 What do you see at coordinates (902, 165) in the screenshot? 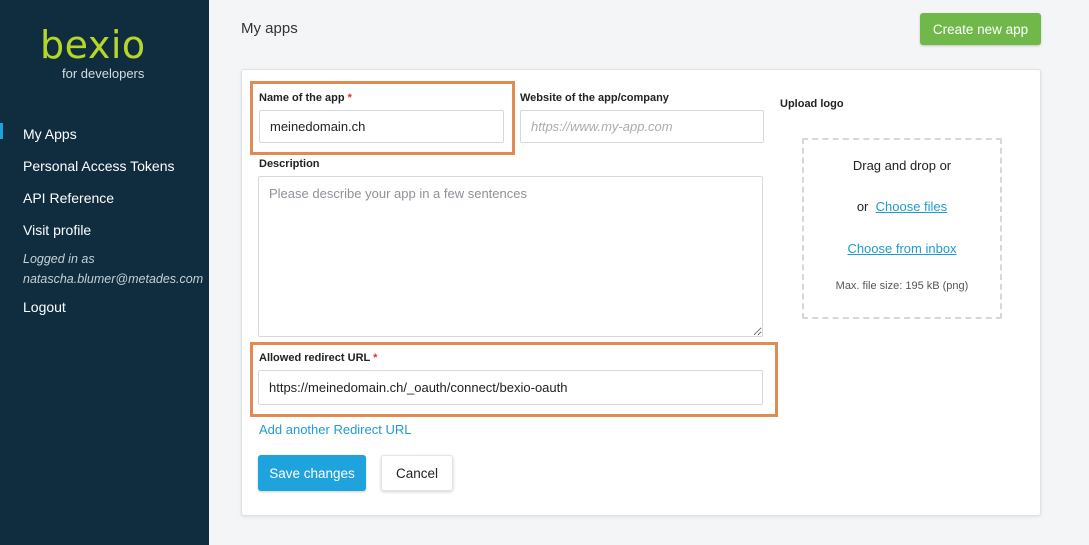
I see `drag-drop-text: Drag and drop or` at bounding box center [902, 165].